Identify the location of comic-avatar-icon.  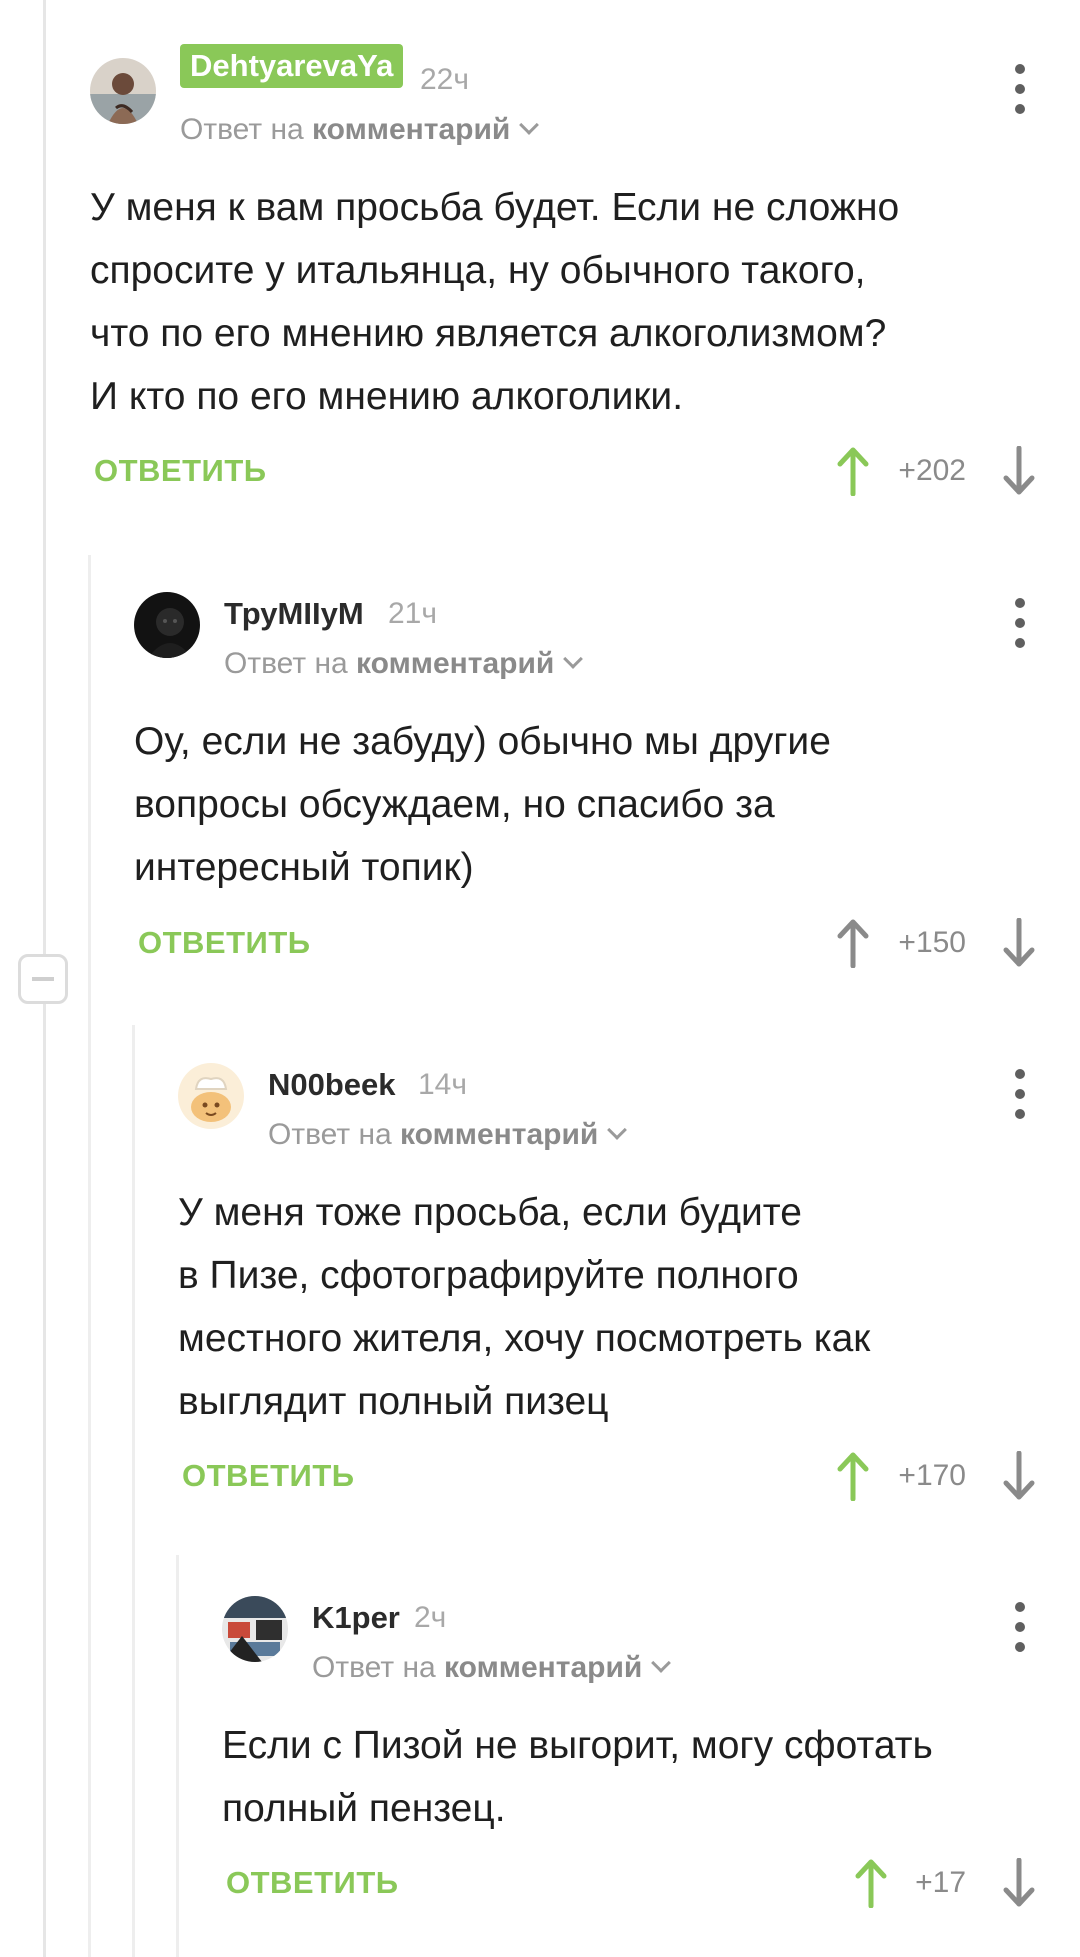
(255, 1629).